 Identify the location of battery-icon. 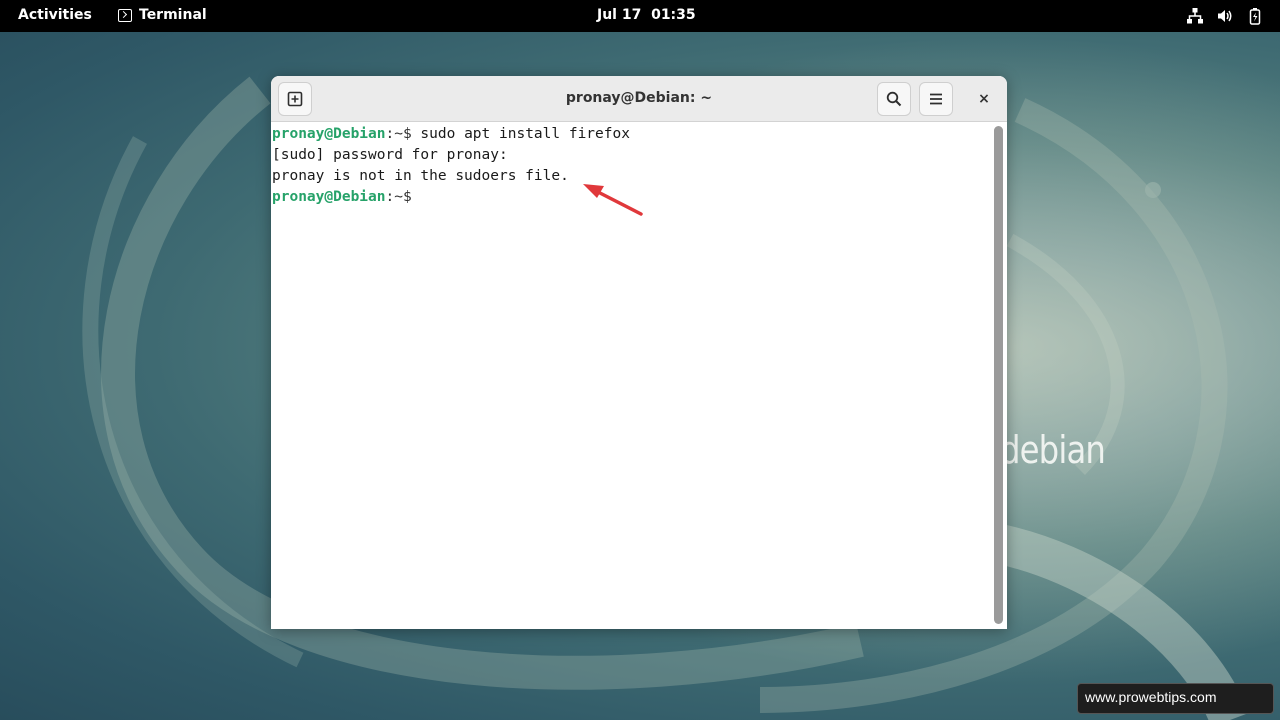
(1255, 16).